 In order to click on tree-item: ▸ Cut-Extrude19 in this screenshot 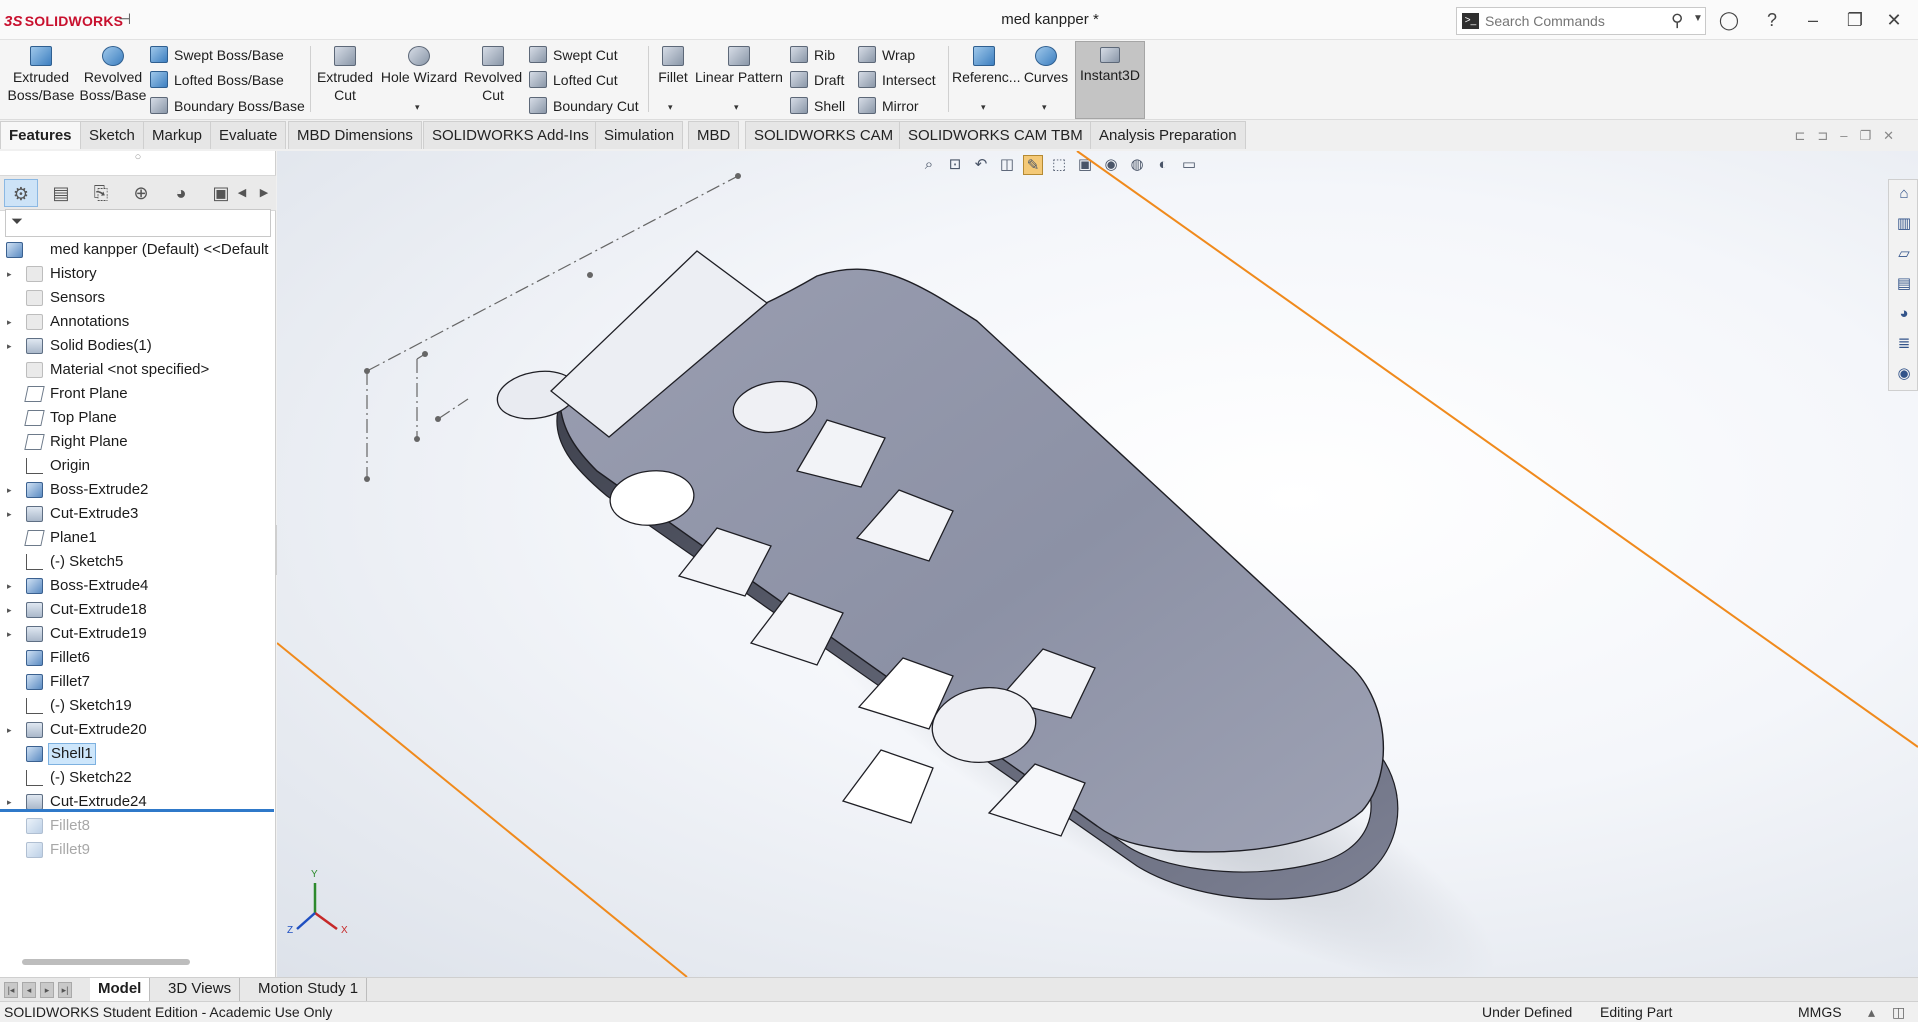, I will do `click(138, 634)`.